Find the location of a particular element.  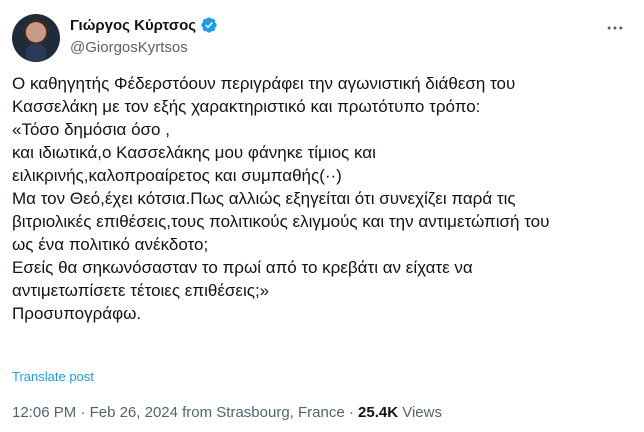

tweet-header: Γιώργος Κύρτσος @GiorgosKyrtsos is located at coordinates (322, 40).